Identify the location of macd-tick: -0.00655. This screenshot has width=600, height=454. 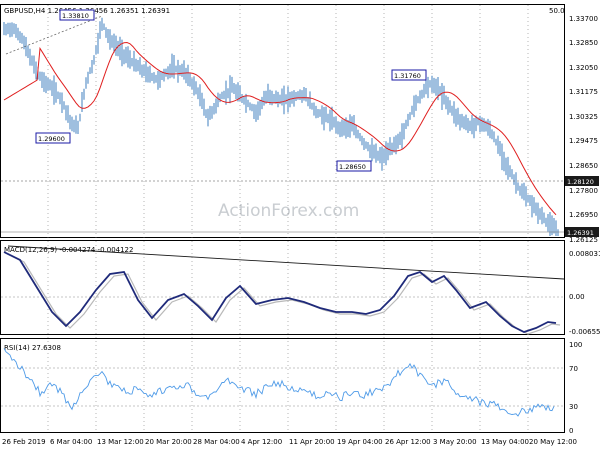
(584, 332).